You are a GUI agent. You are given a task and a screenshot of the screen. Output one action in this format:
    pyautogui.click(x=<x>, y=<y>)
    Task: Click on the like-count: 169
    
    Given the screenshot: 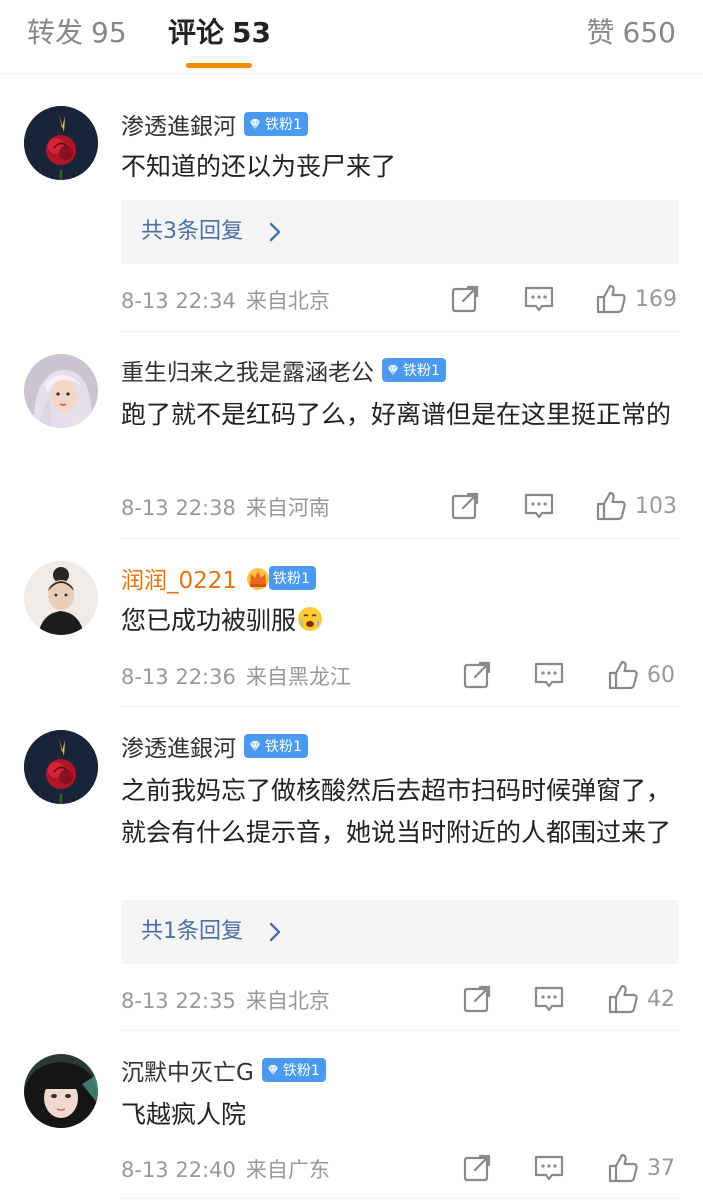 What is the action you would take?
    pyautogui.click(x=656, y=299)
    